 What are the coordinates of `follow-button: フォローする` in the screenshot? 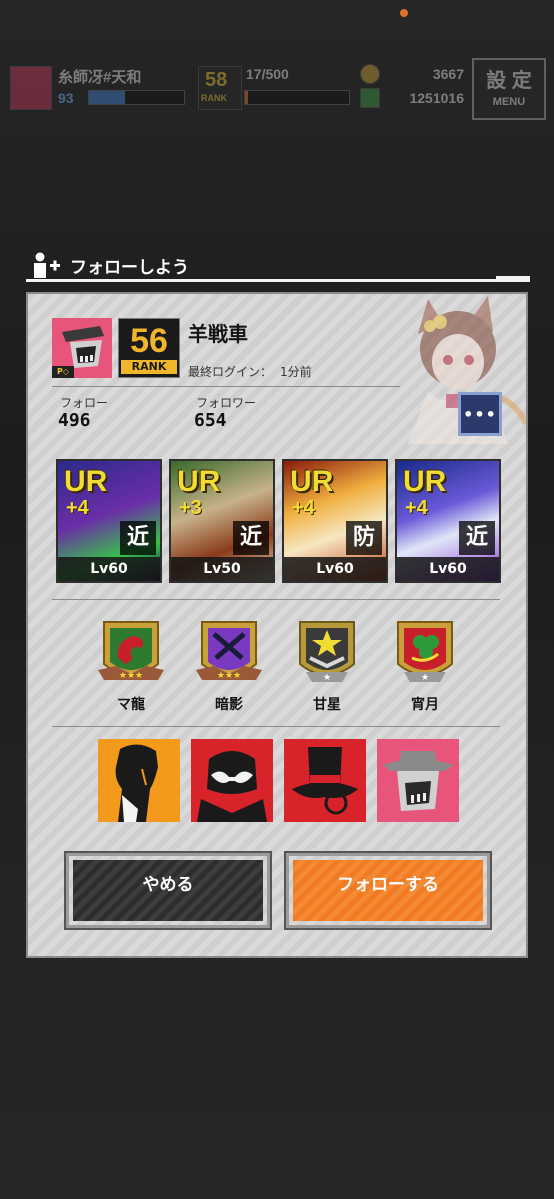 It's located at (388, 890).